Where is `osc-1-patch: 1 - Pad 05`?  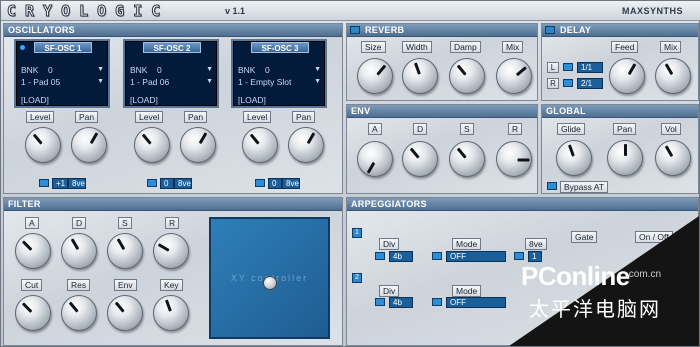 osc-1-patch: 1 - Pad 05 is located at coordinates (40, 82).